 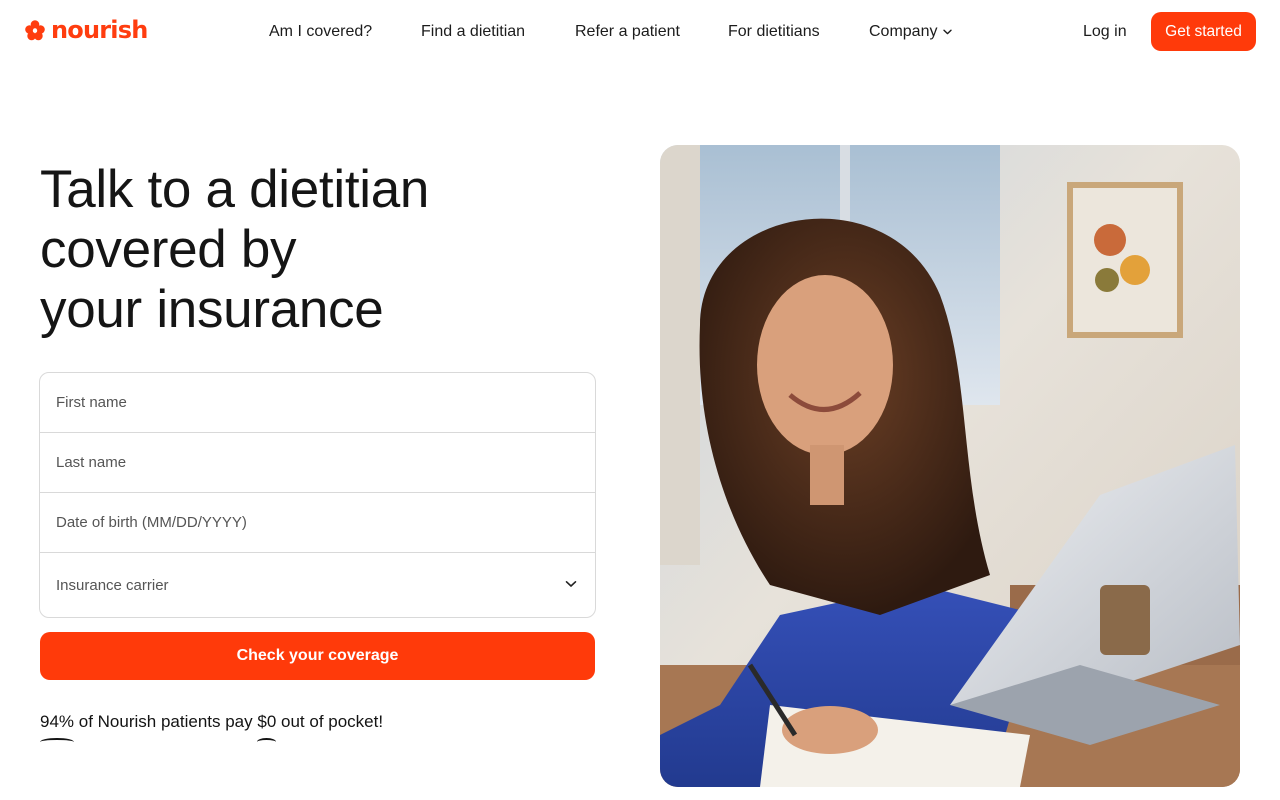 What do you see at coordinates (320, 32) in the screenshot?
I see `nav-am-i-covered: Am I covered?` at bounding box center [320, 32].